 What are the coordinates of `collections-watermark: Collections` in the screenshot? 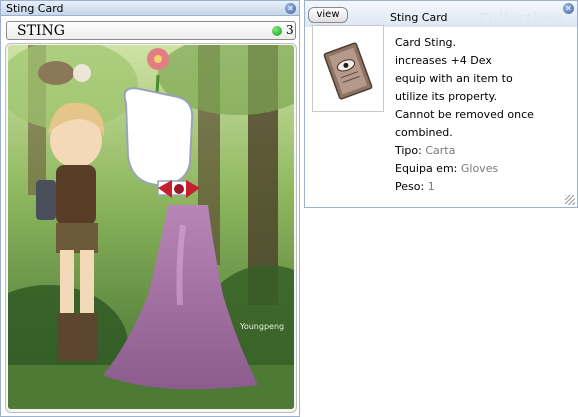 It's located at (521, 19).